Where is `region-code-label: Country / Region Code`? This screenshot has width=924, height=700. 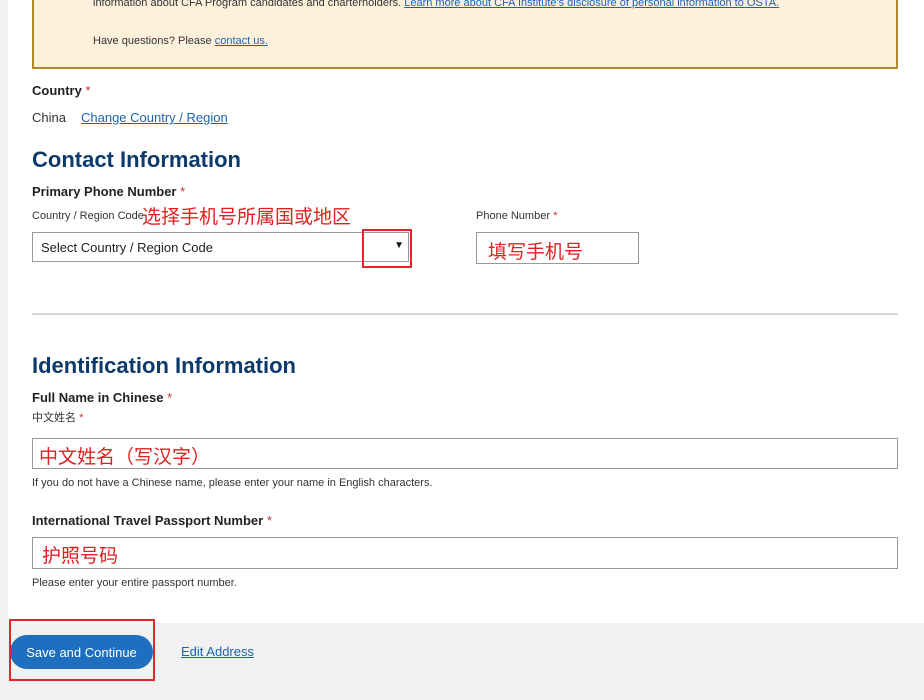
region-code-label: Country / Region Code is located at coordinates (88, 216).